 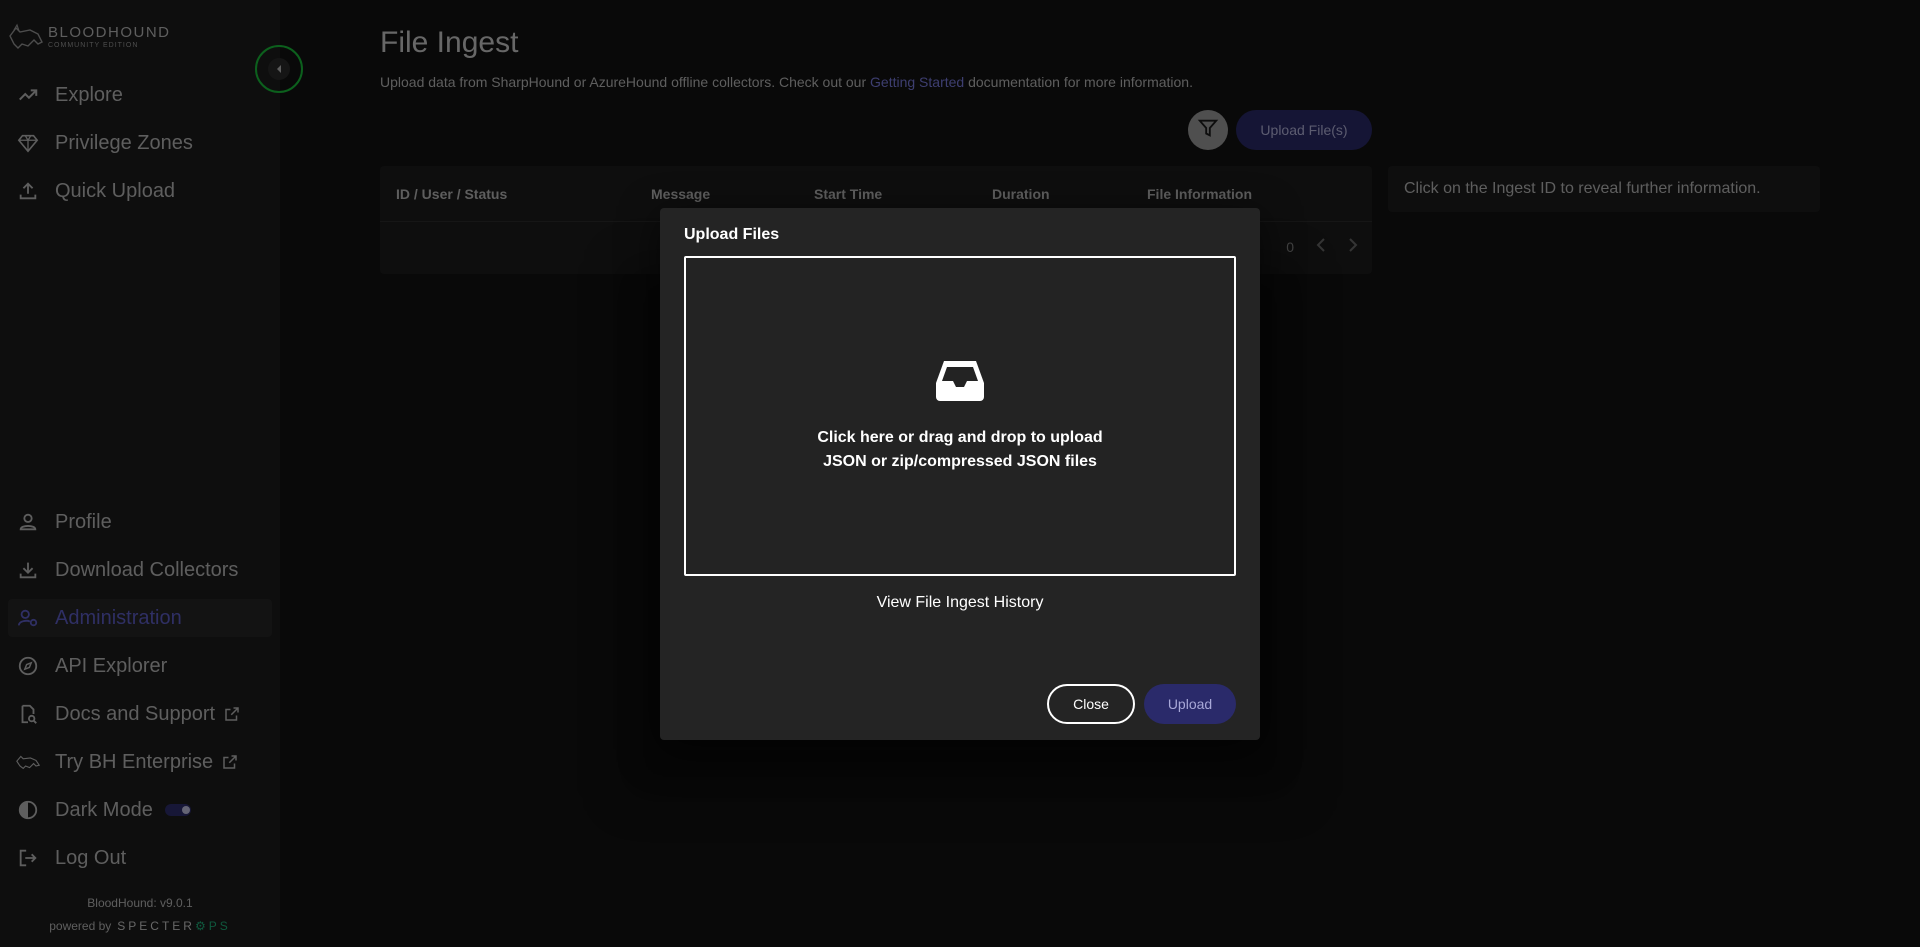 What do you see at coordinates (960, 383) in the screenshot?
I see `inbox-icon` at bounding box center [960, 383].